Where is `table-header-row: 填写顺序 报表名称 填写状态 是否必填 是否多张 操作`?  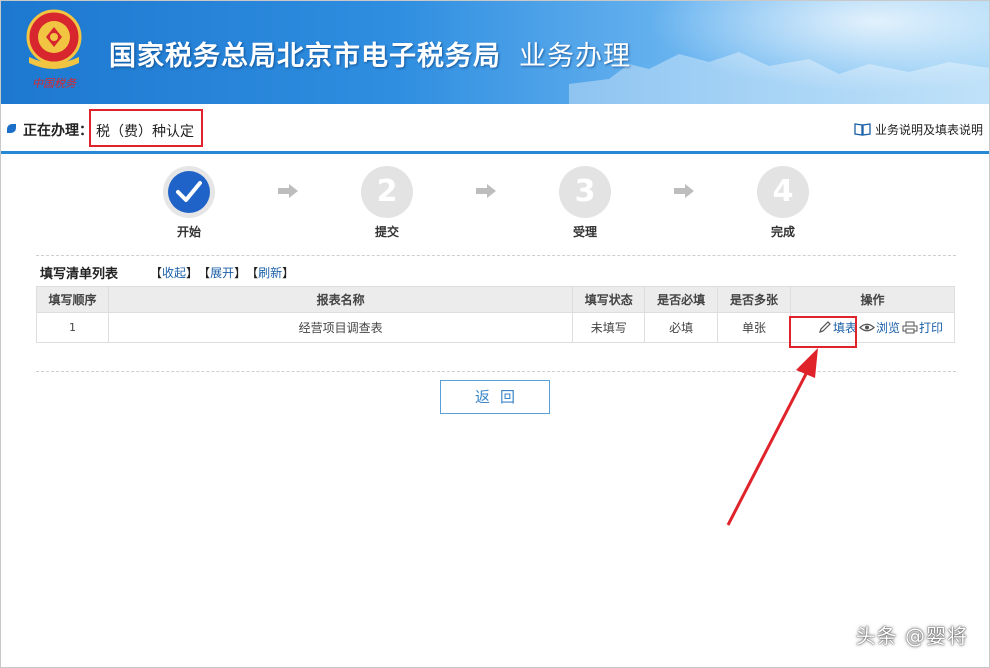 table-header-row: 填写顺序 报表名称 填写状态 是否必填 是否多张 操作 is located at coordinates (495, 299).